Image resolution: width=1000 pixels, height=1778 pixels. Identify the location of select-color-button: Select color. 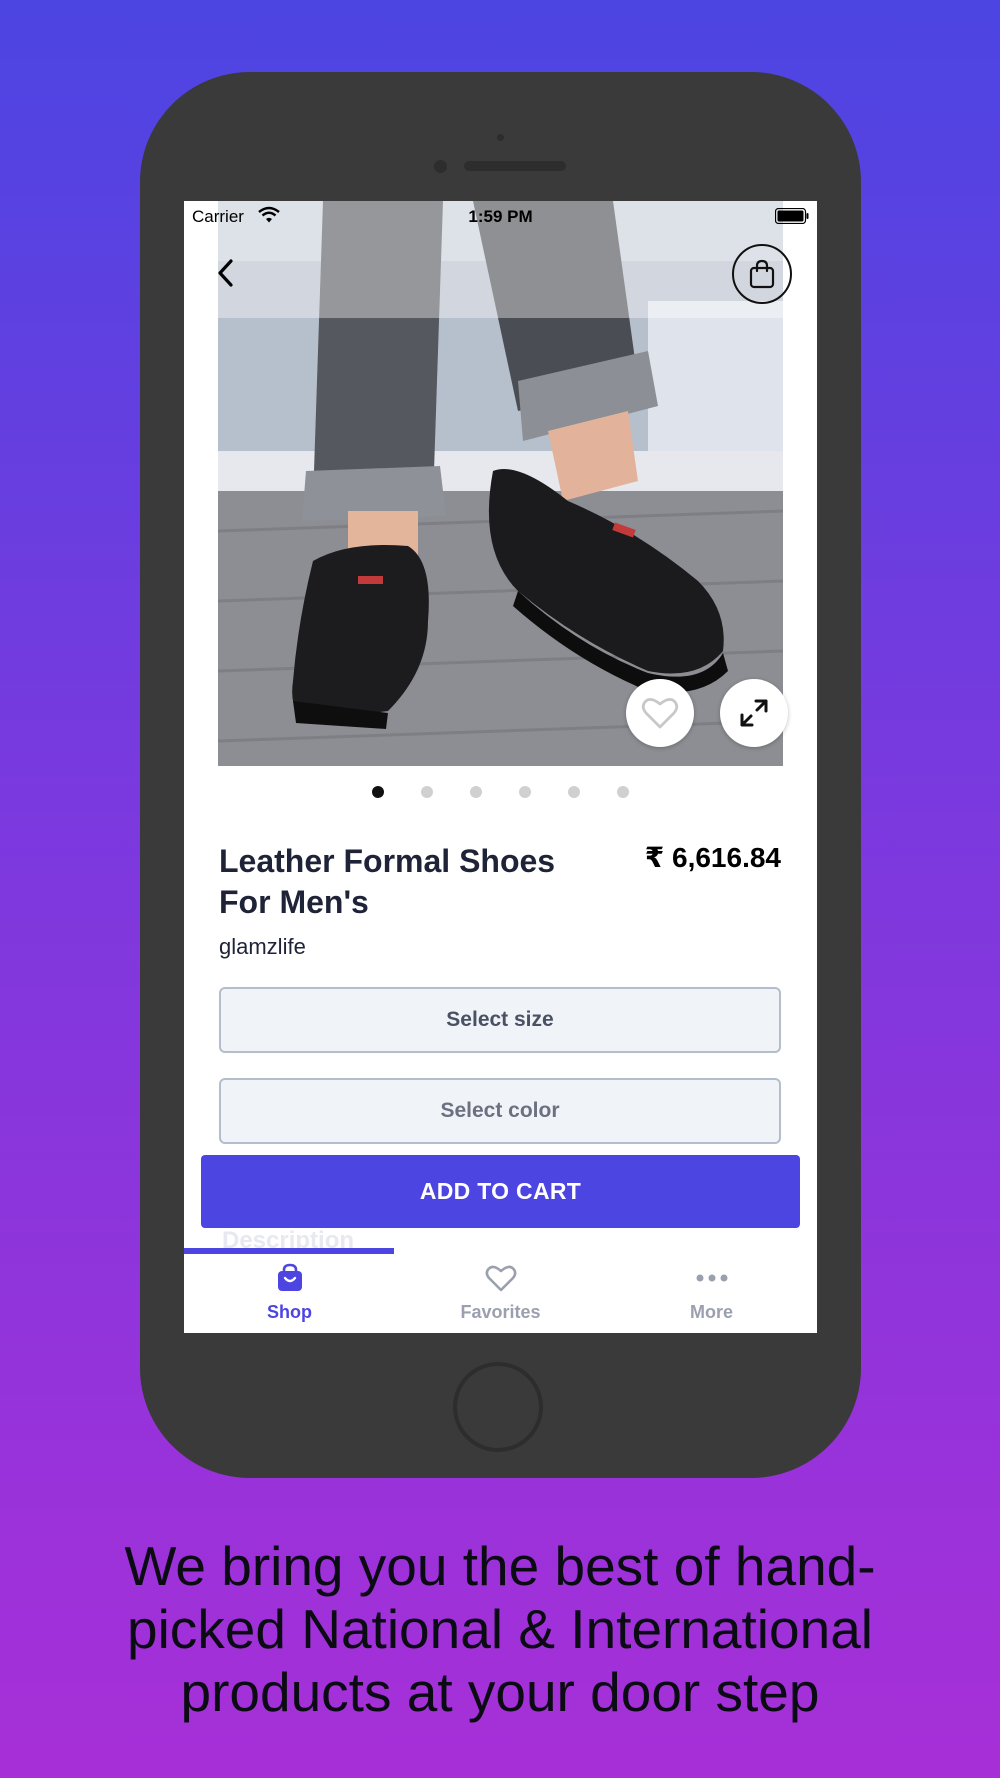
(500, 1111).